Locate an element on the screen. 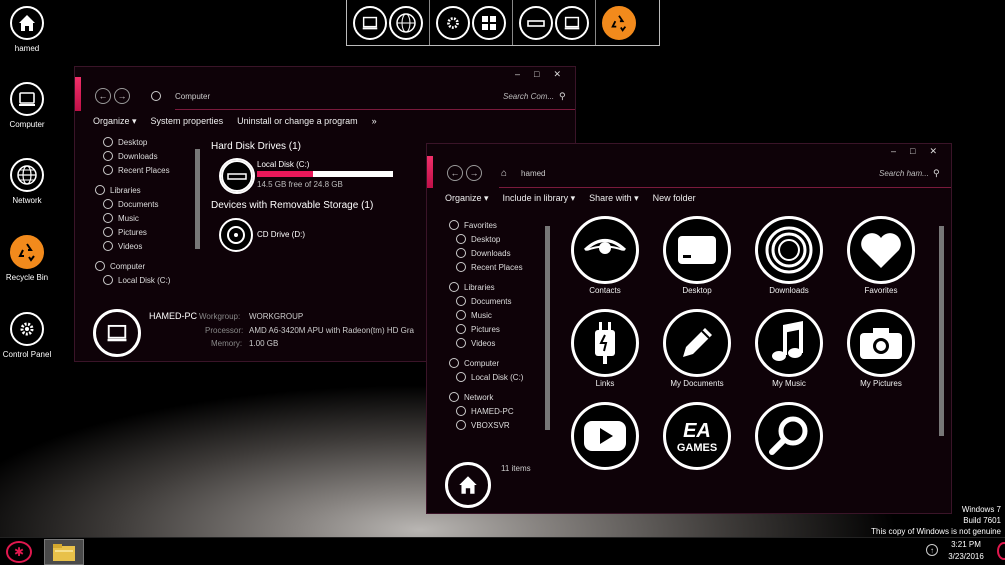  windows-icon is located at coordinates (489, 22).